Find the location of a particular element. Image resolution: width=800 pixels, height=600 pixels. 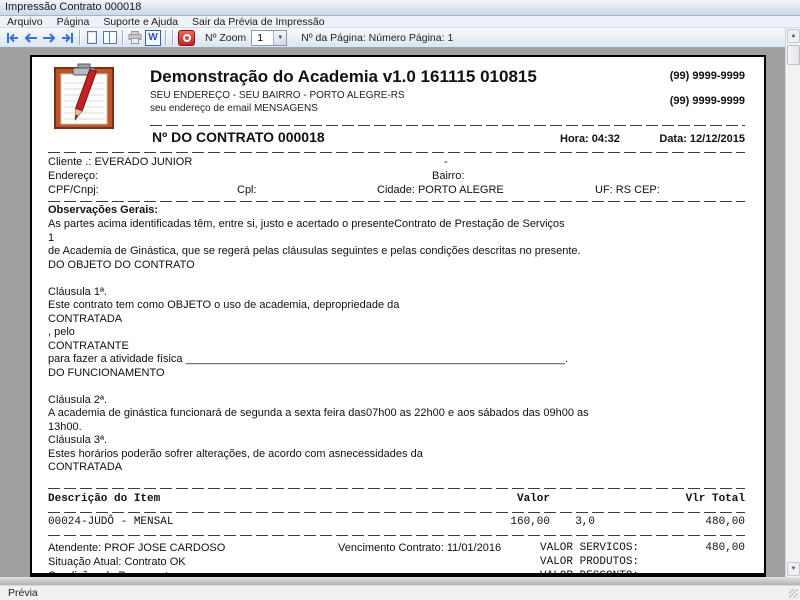

two-page-view-button is located at coordinates (110, 37).